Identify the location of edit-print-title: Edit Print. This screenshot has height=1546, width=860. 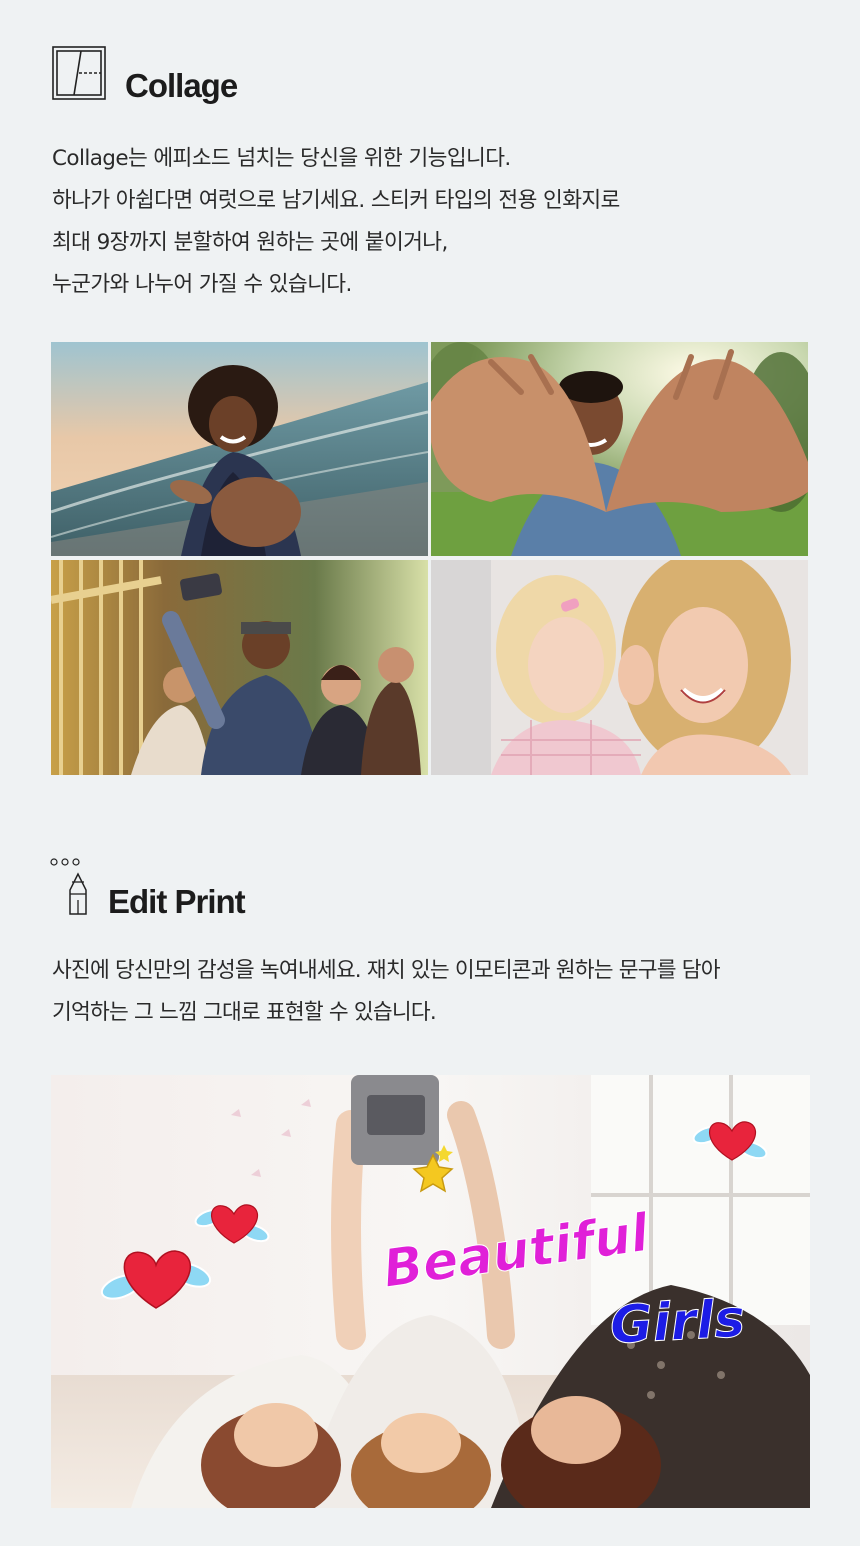
(177, 901).